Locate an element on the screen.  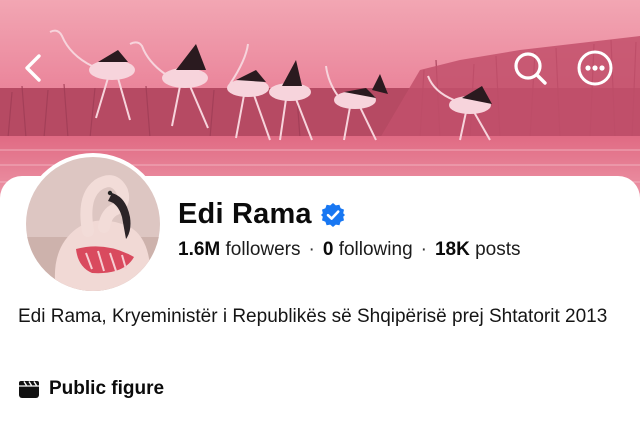
followers-label: followers is located at coordinates (263, 249).